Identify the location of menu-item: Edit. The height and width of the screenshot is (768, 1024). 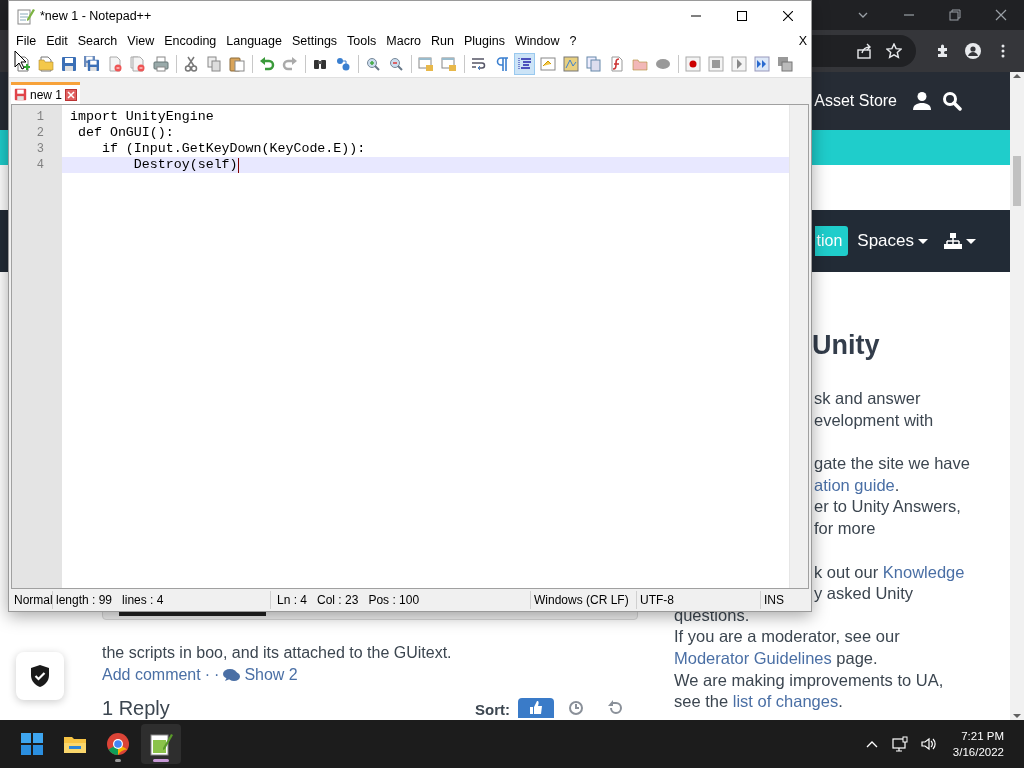
(57, 41).